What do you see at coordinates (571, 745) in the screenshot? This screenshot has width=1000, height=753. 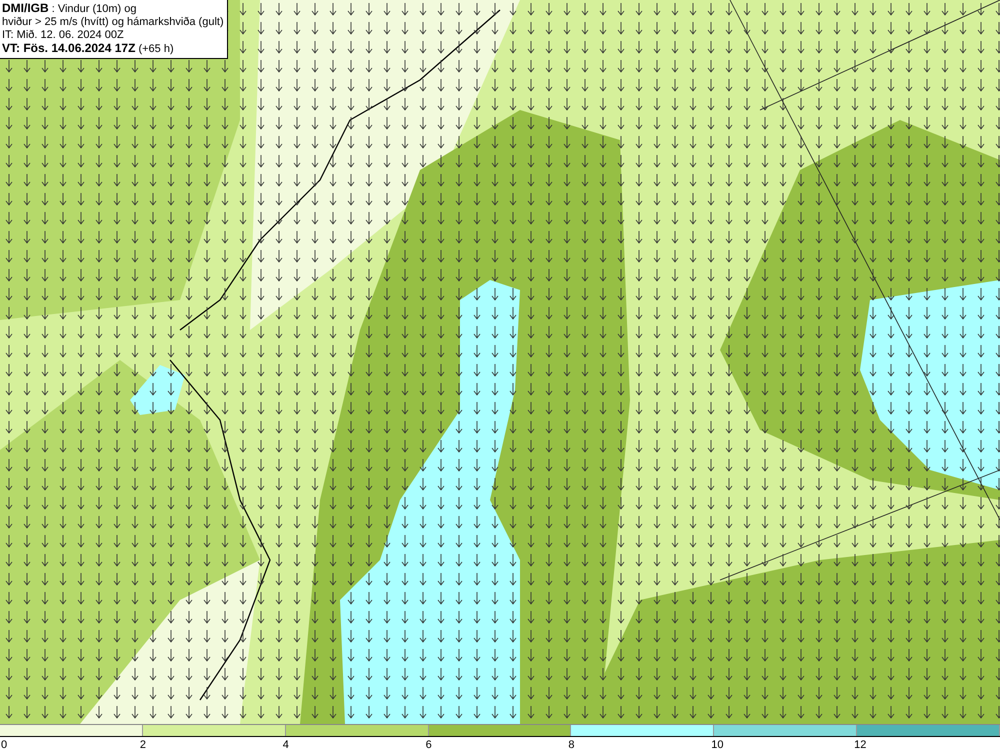 I see `scale-label: 8` at bounding box center [571, 745].